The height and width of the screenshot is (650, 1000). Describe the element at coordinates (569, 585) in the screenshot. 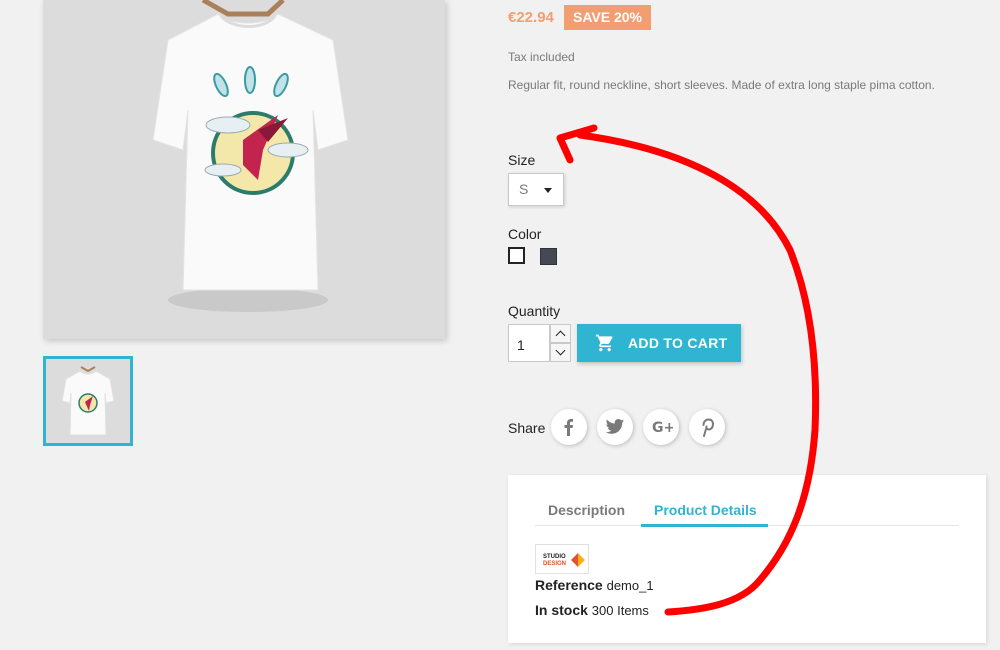

I see `reference-label: Reference` at that location.